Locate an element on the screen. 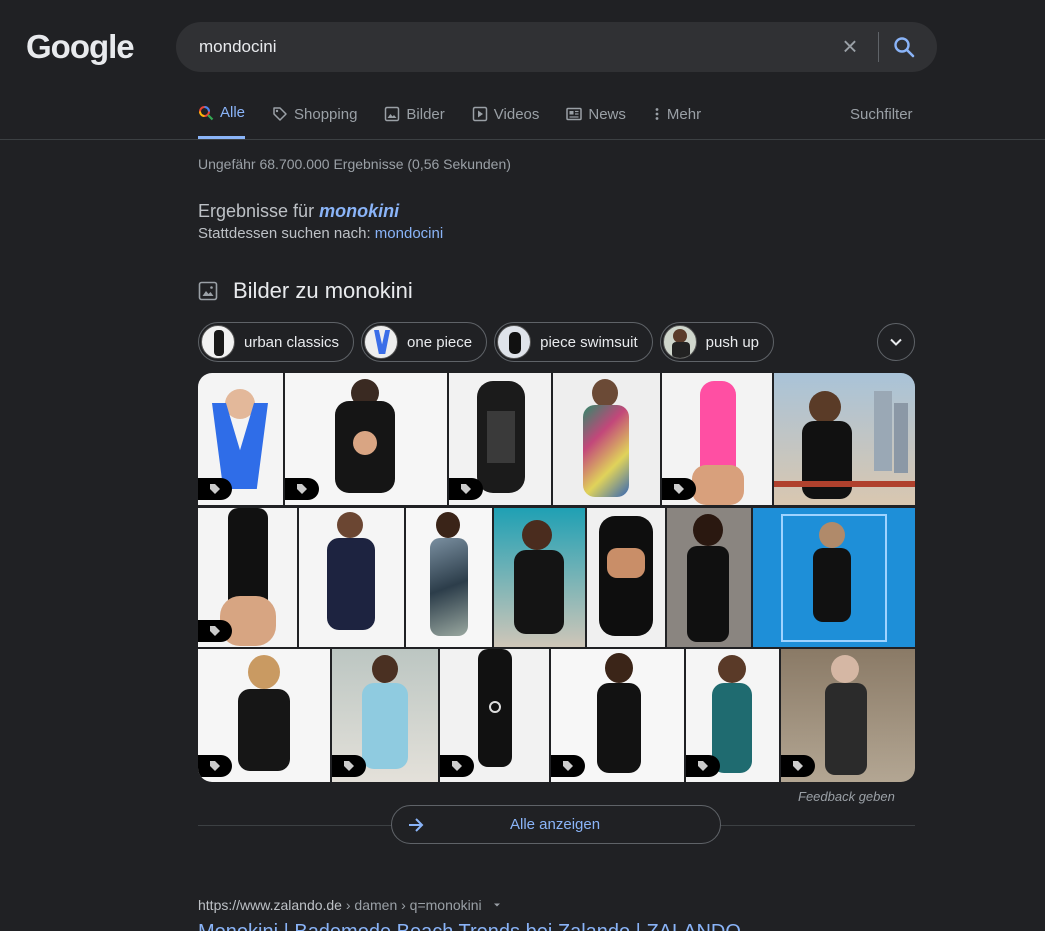  more-vert-icon is located at coordinates (657, 114).